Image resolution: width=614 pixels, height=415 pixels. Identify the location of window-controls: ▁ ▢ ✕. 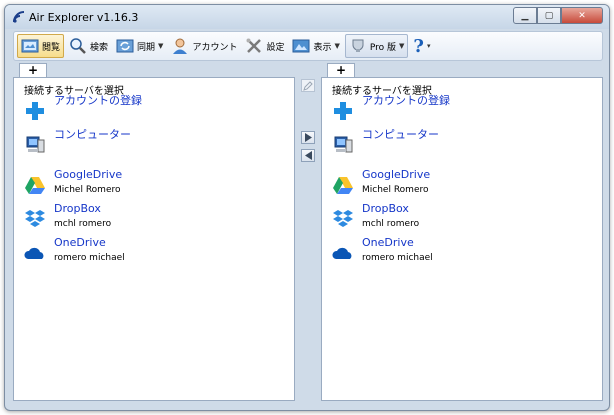
(558, 15).